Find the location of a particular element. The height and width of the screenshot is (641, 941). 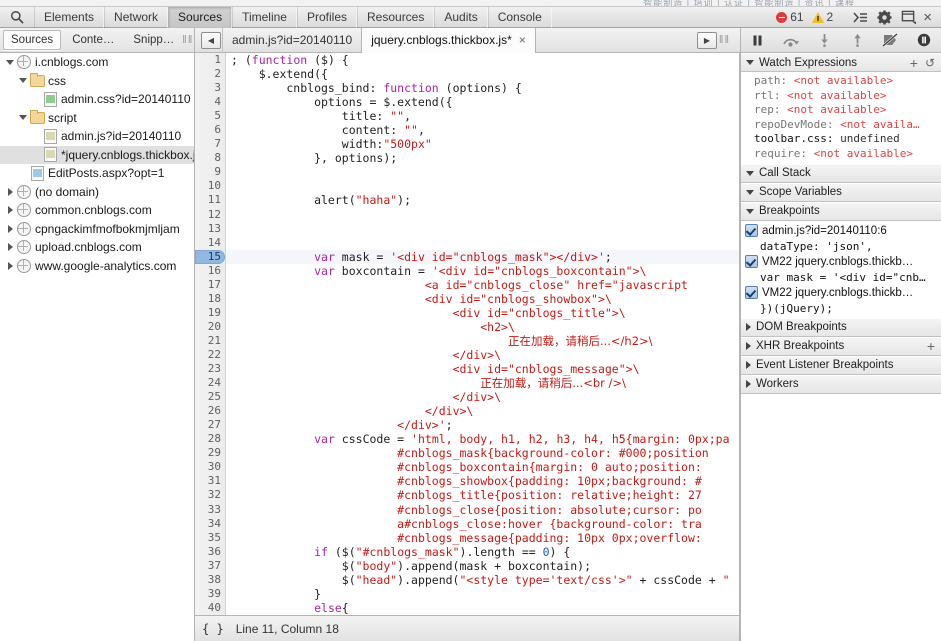

line-number: 23 is located at coordinates (210, 369).